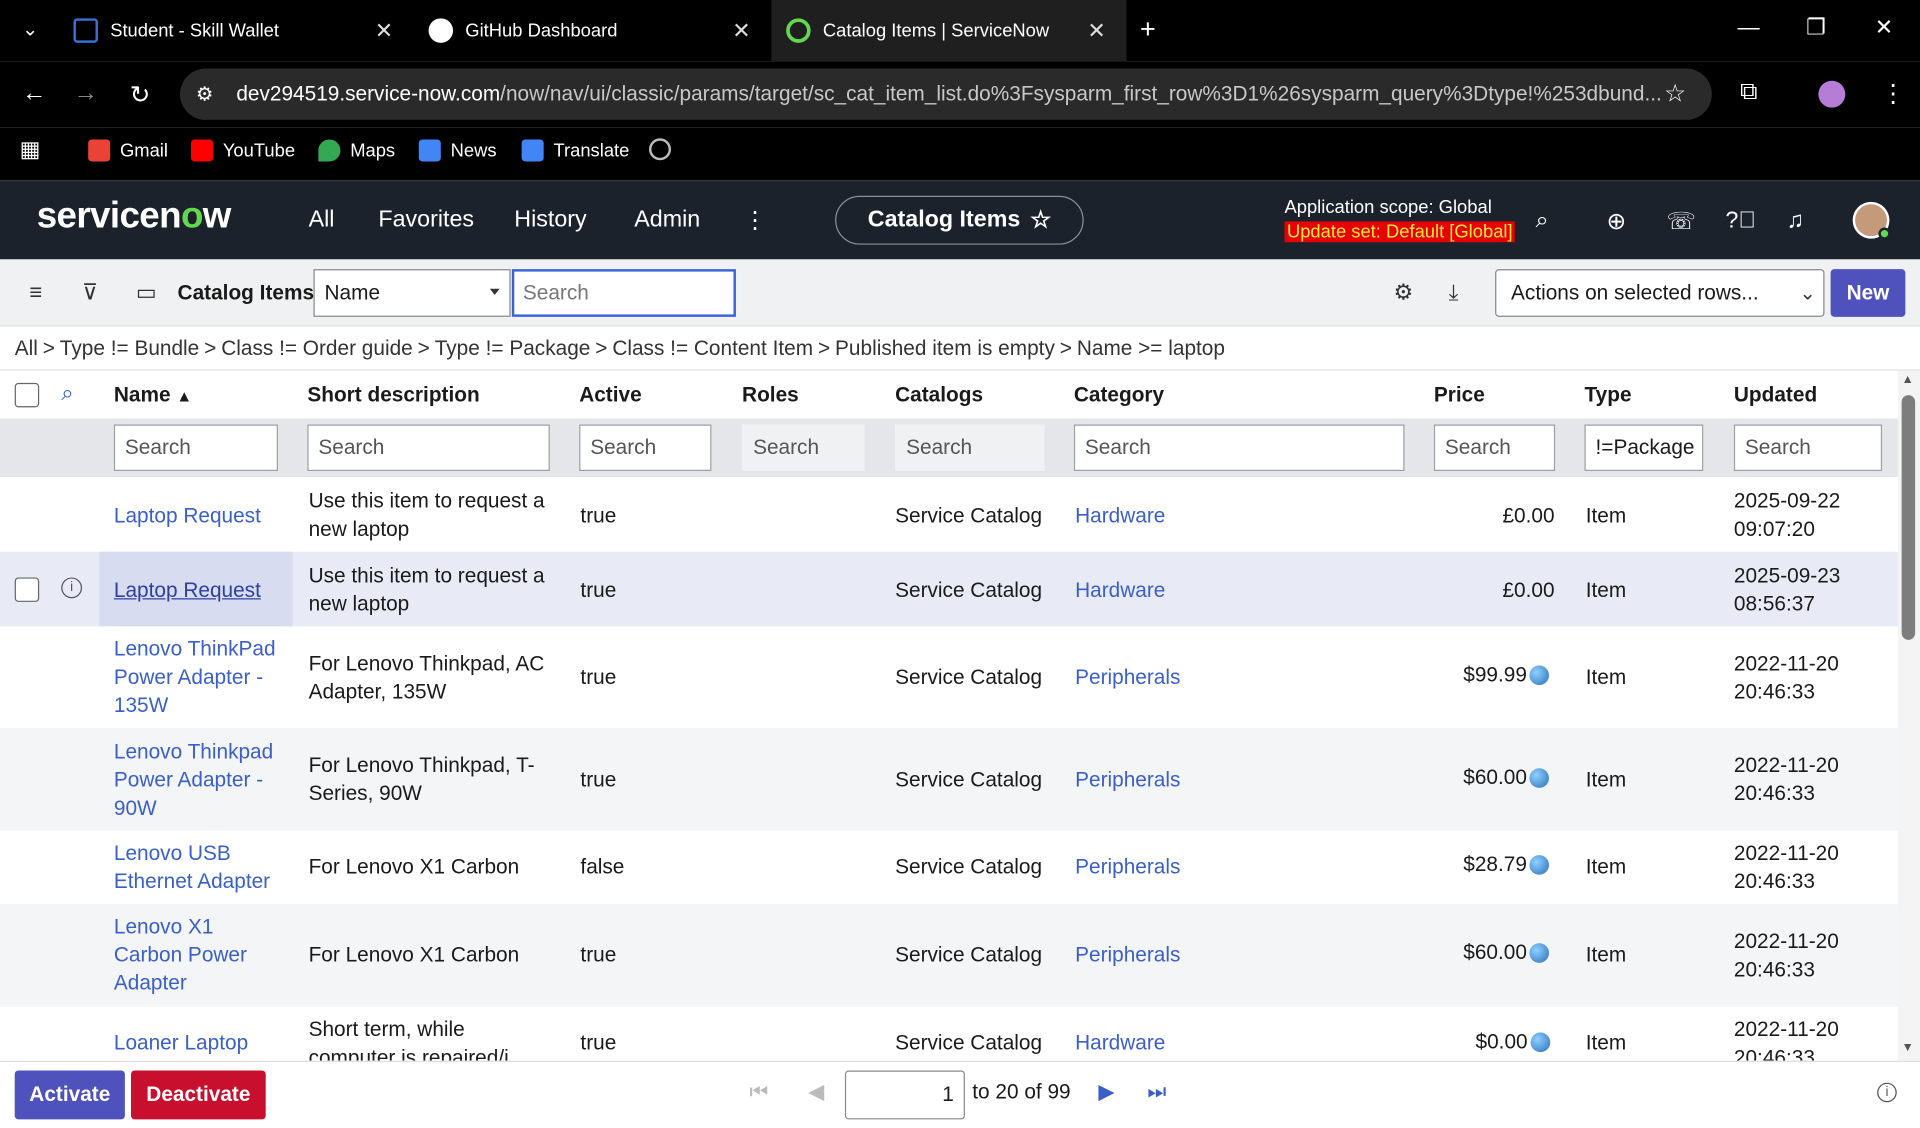  Describe the element at coordinates (939, 395) in the screenshot. I see `column-header-catalogs: Catalogs` at that location.